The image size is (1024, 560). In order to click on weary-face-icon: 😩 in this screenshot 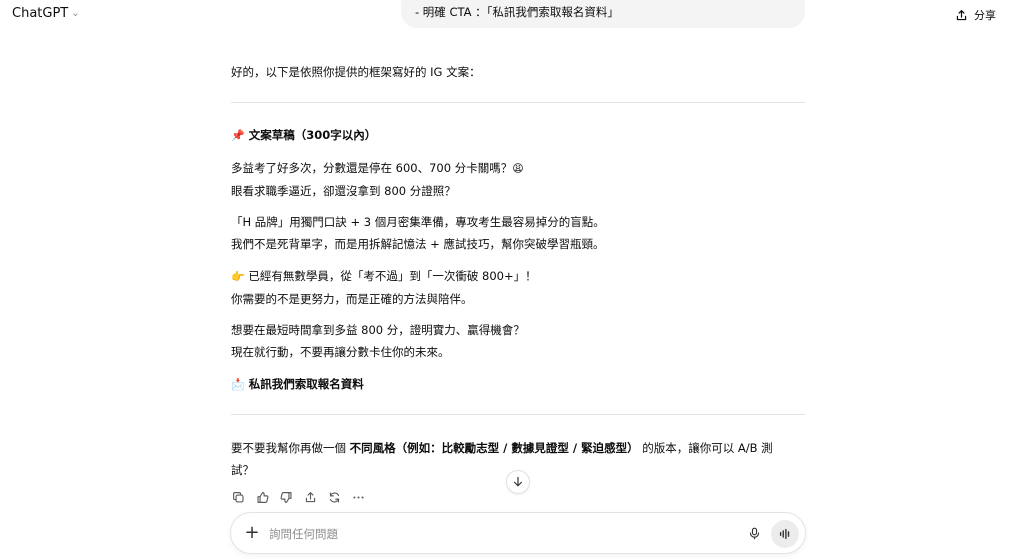, I will do `click(518, 168)`.